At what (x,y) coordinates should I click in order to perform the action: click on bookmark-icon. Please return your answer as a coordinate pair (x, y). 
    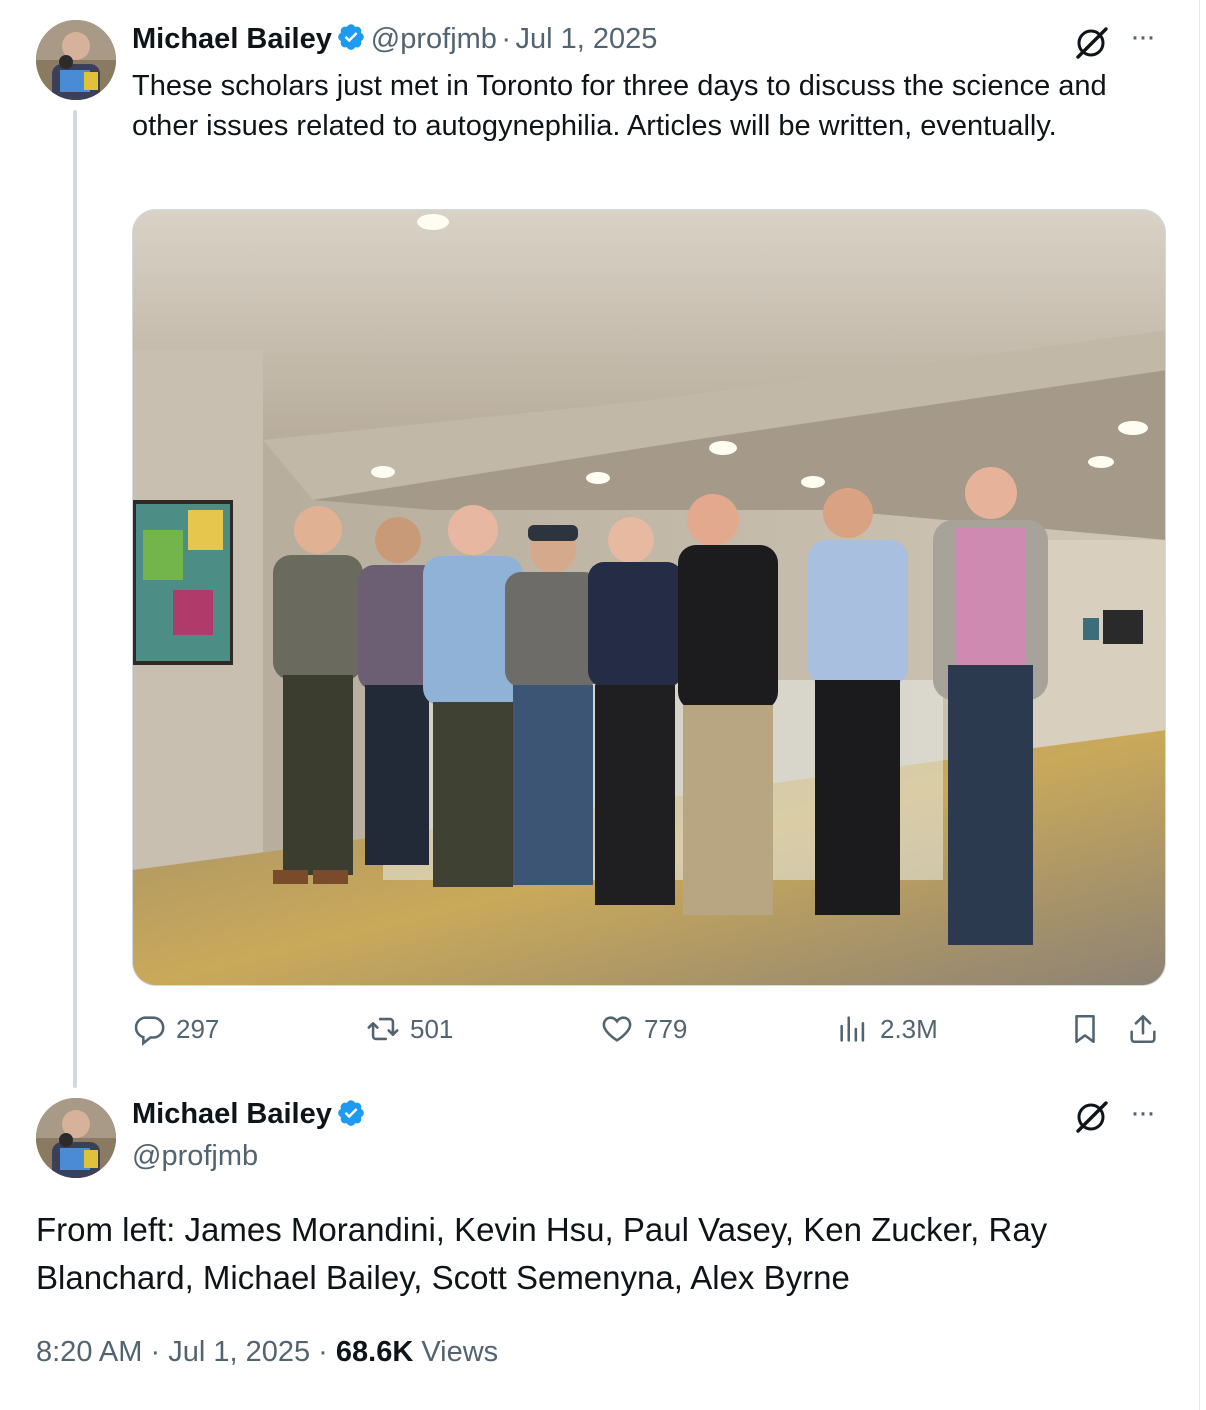
    Looking at the image, I should click on (1085, 1029).